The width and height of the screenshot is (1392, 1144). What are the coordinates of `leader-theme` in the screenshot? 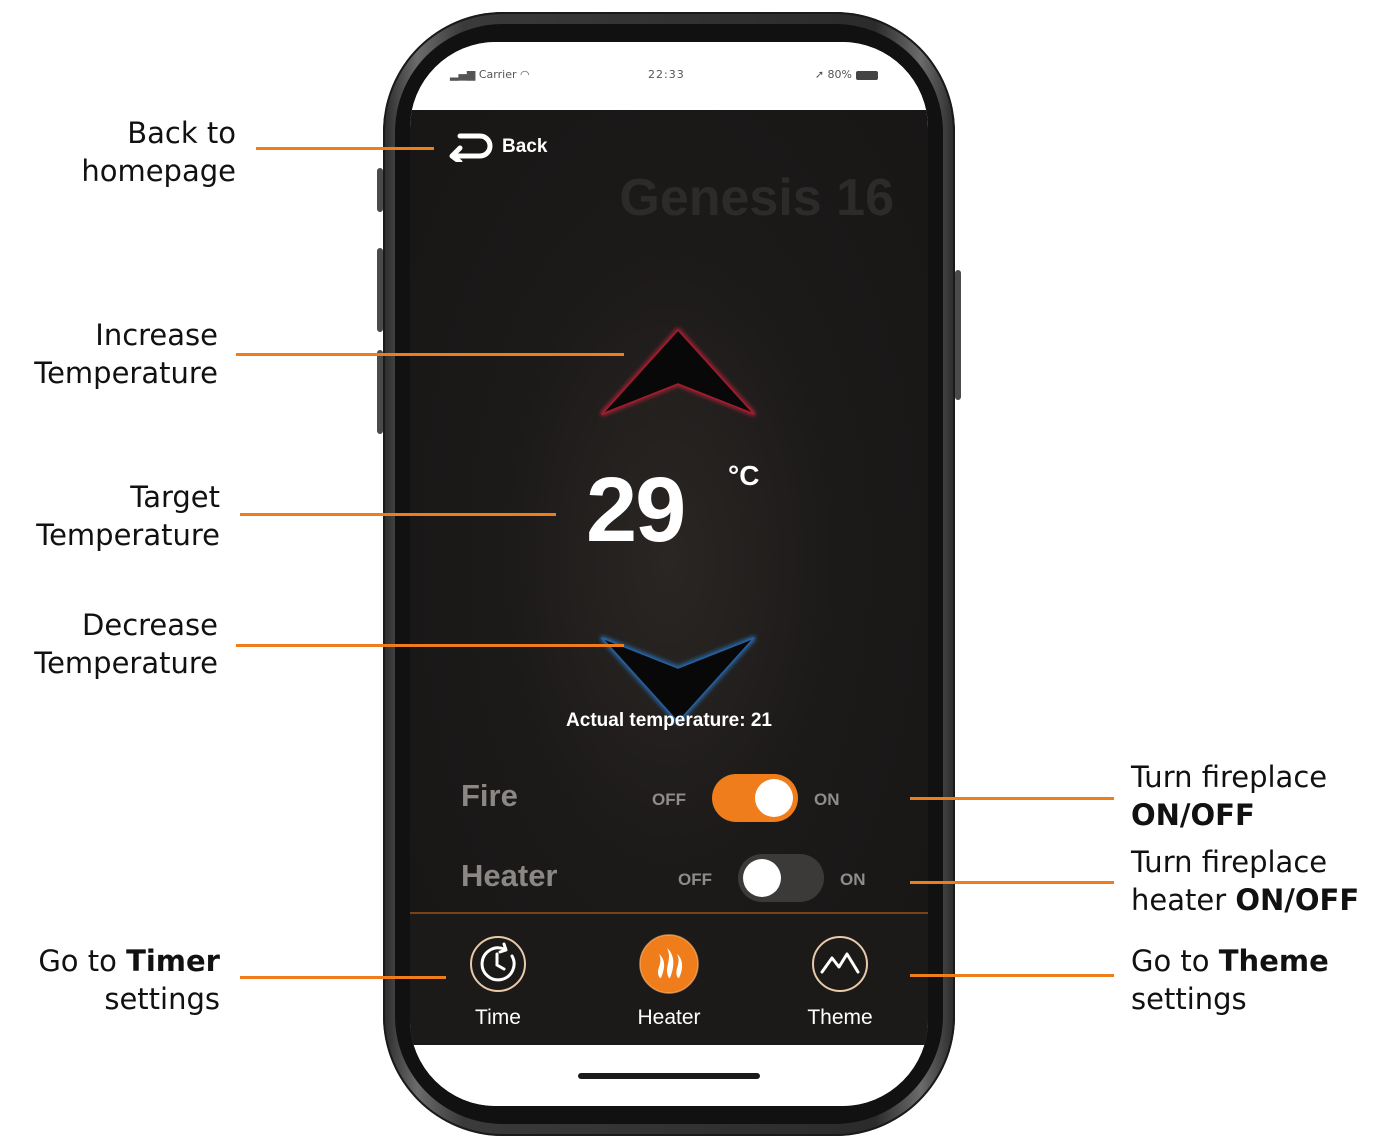 It's located at (1012, 975).